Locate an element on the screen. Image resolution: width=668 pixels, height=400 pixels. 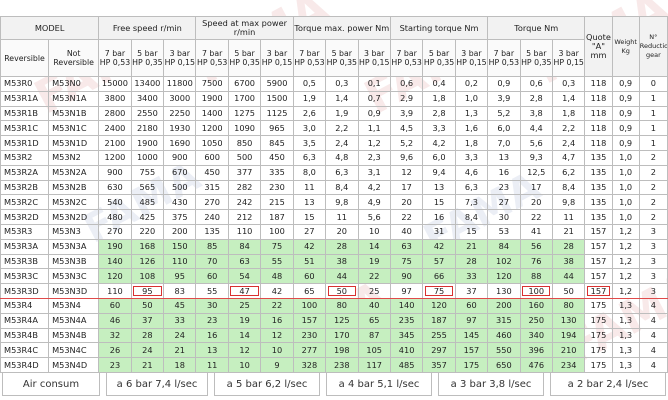
table-cell: 30 is located at coordinates (504, 217).